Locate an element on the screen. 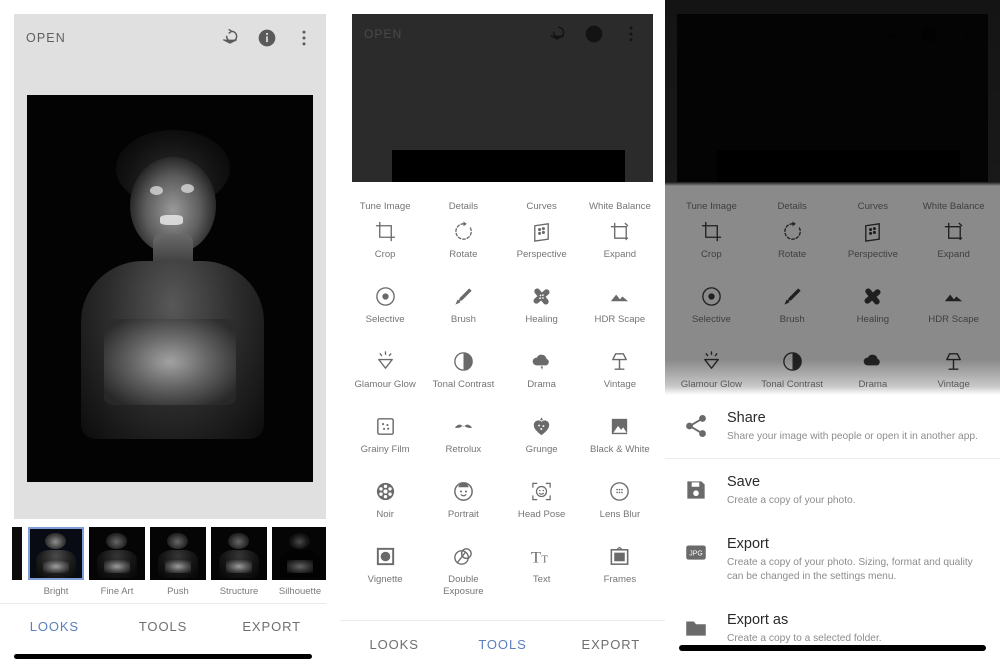 Image resolution: width=1000 pixels, height=667 pixels. glamour-glow-icon is located at coordinates (385, 361).